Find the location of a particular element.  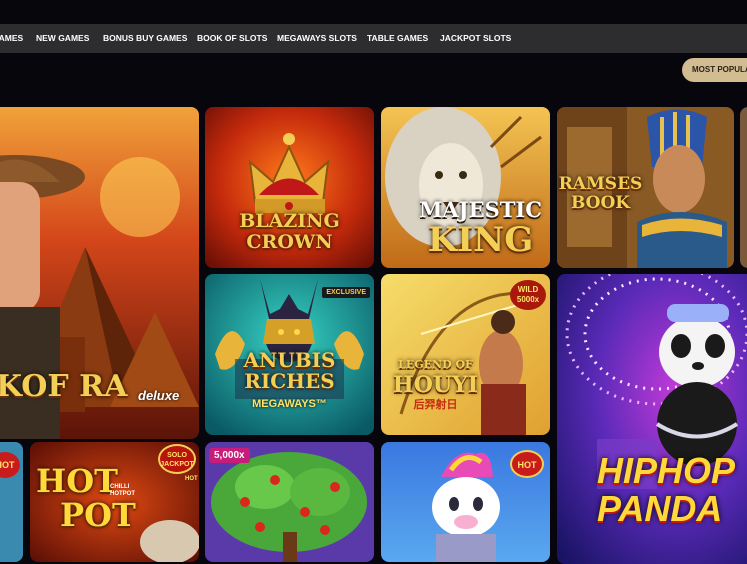

game-tile-ramses-book: RAMSES BOOK is located at coordinates (645, 187).